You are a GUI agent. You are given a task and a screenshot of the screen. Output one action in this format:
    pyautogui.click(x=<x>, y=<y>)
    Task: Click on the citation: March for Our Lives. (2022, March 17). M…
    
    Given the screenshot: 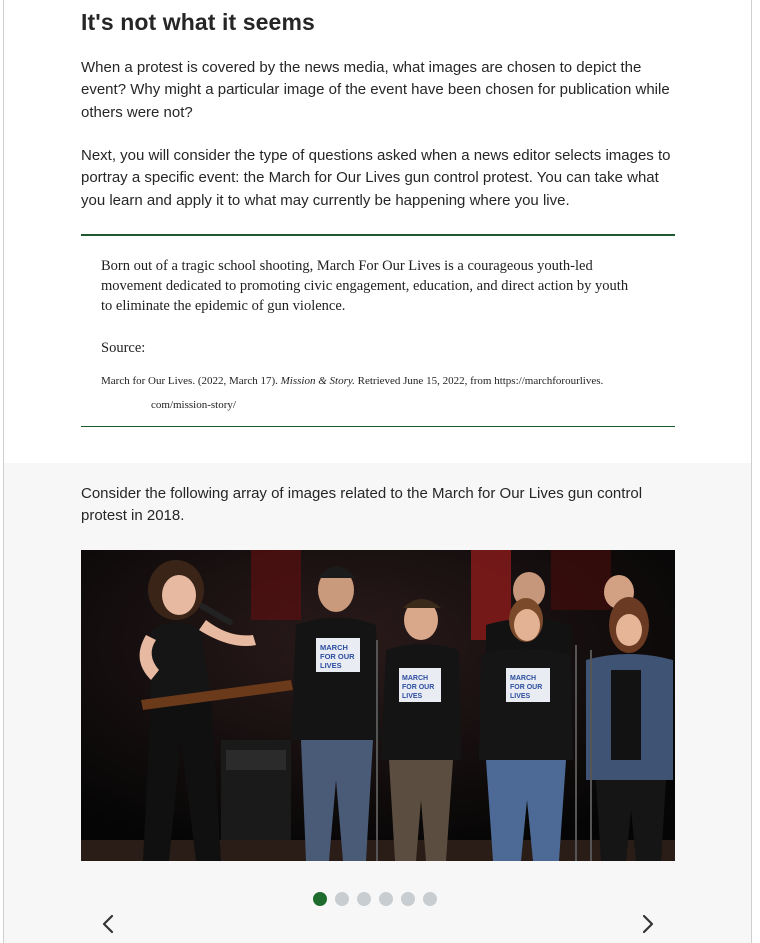 What is the action you would take?
    pyautogui.click(x=386, y=393)
    